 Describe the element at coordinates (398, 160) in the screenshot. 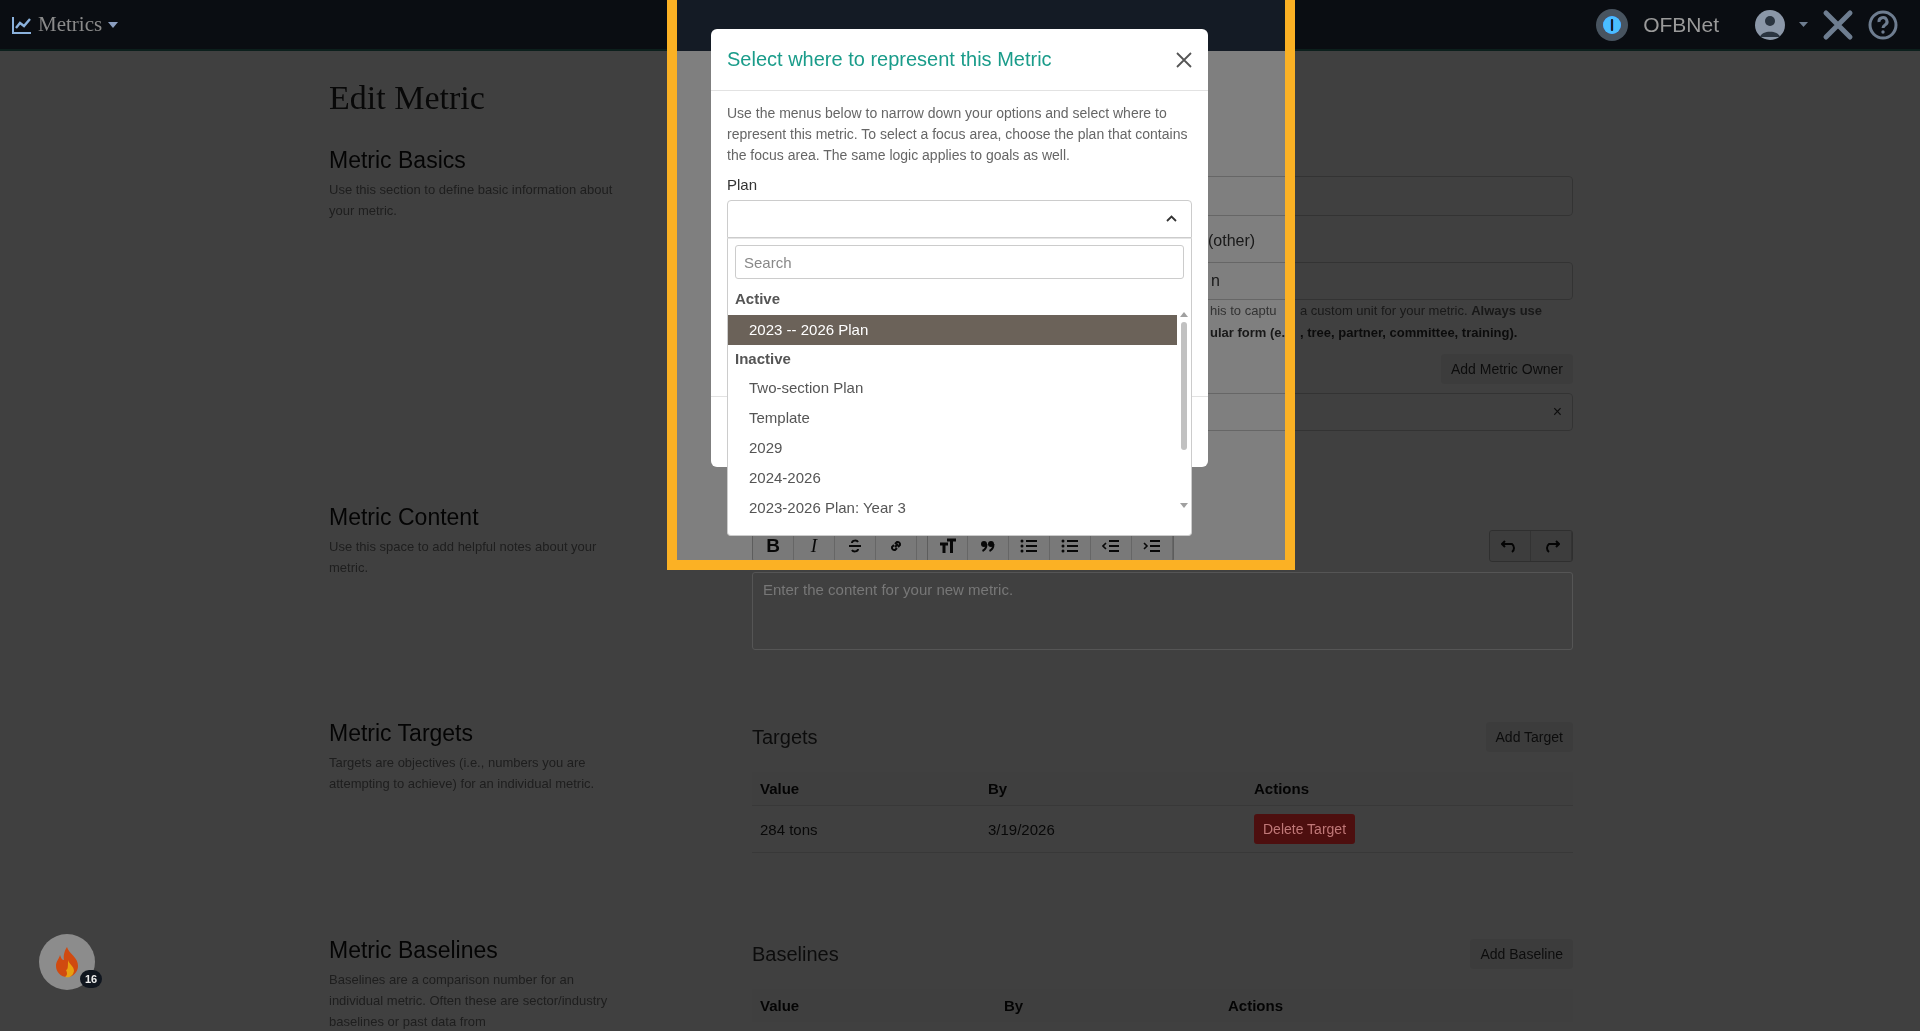

I see `section-heading: Metric Basics` at that location.